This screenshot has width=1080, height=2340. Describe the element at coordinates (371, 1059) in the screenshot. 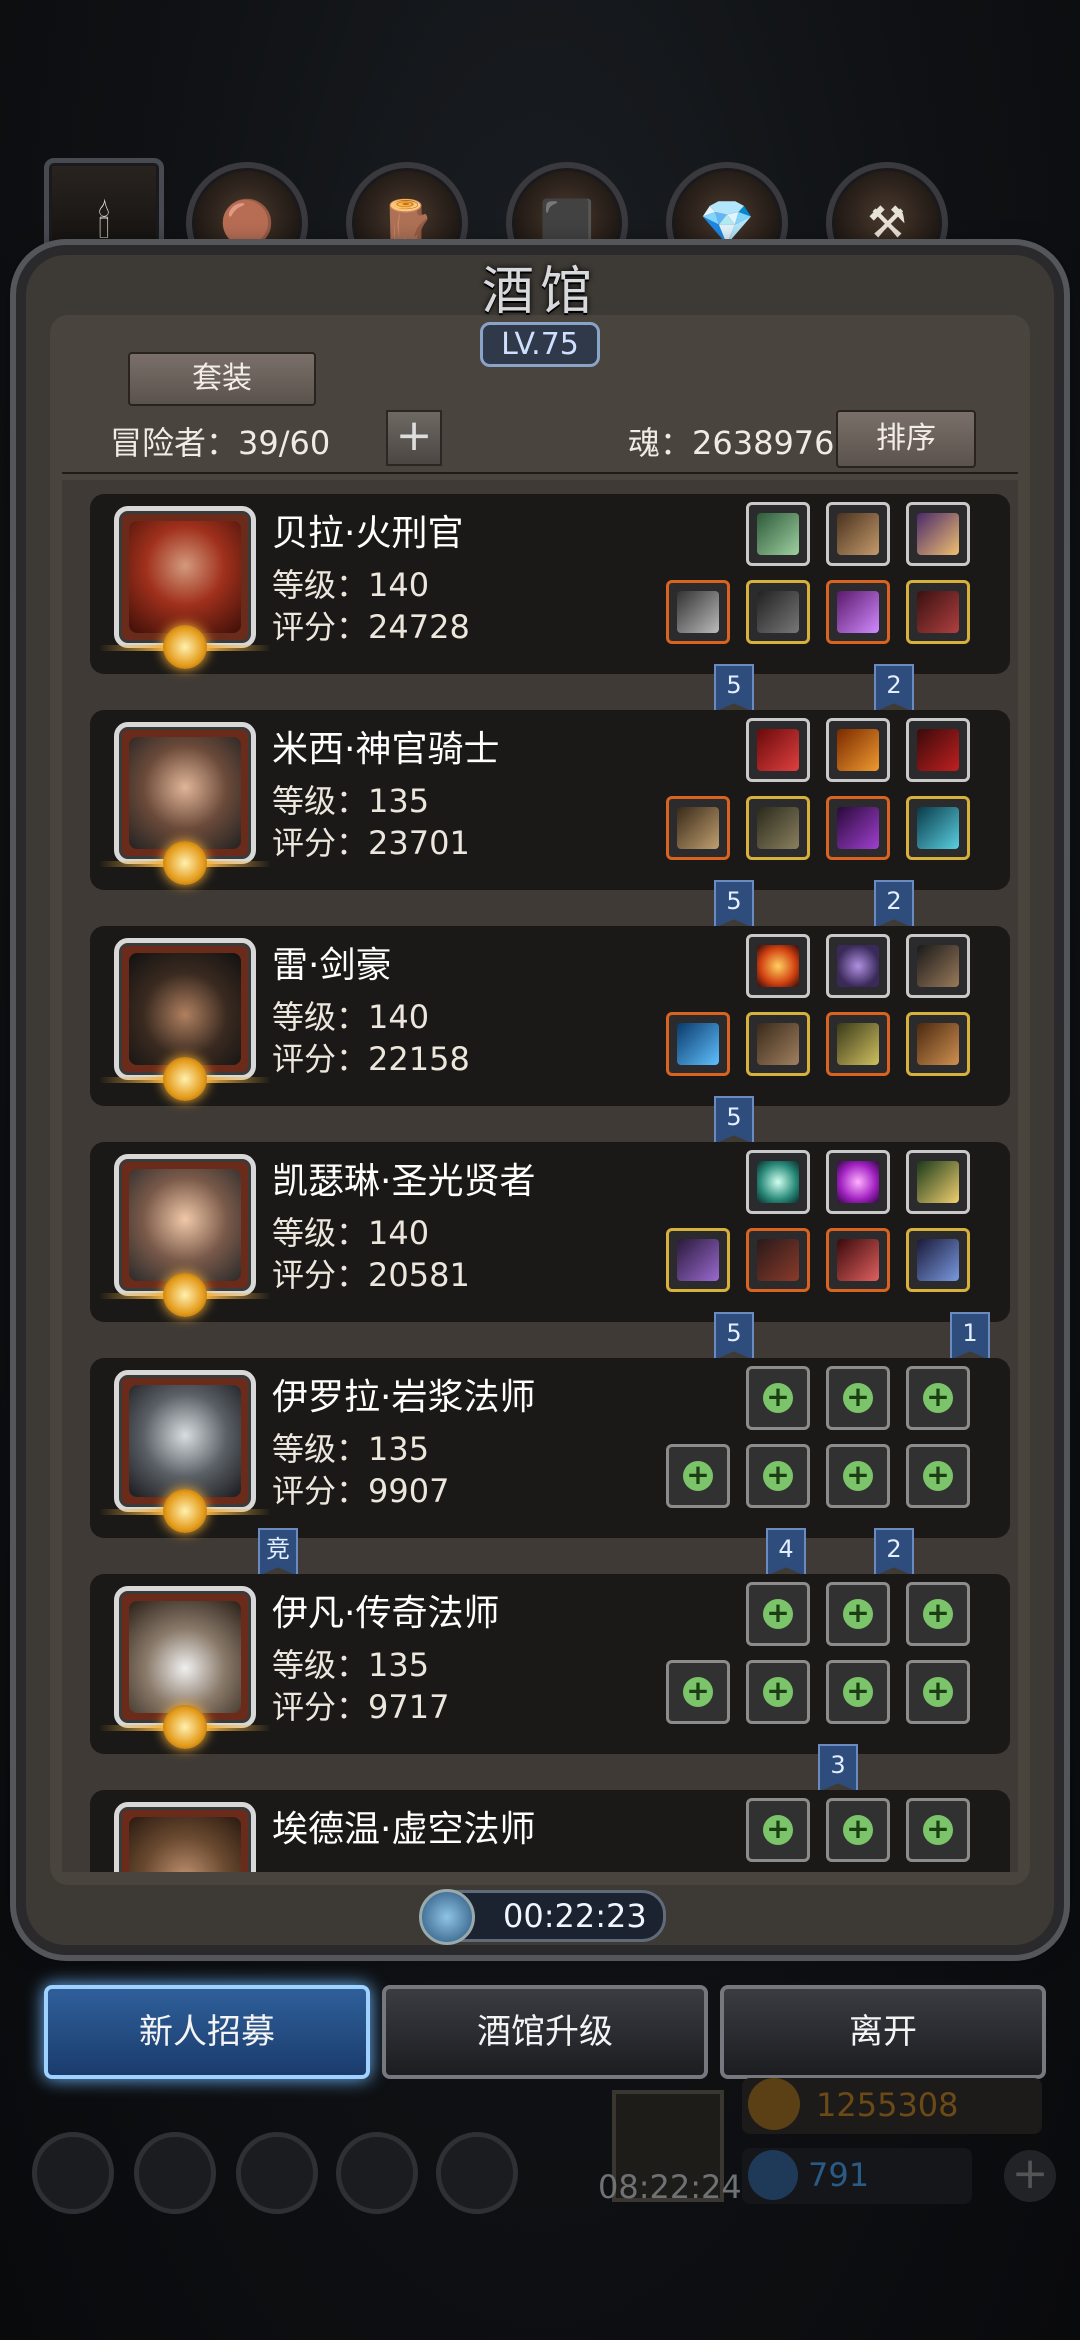

I see `hero-score: 评分：22158` at that location.